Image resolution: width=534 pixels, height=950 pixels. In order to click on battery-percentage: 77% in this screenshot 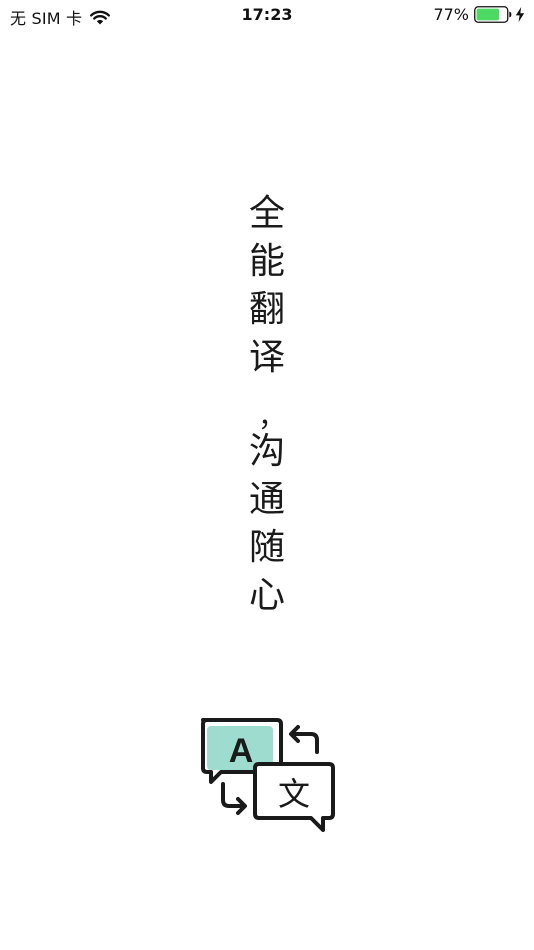, I will do `click(451, 14)`.